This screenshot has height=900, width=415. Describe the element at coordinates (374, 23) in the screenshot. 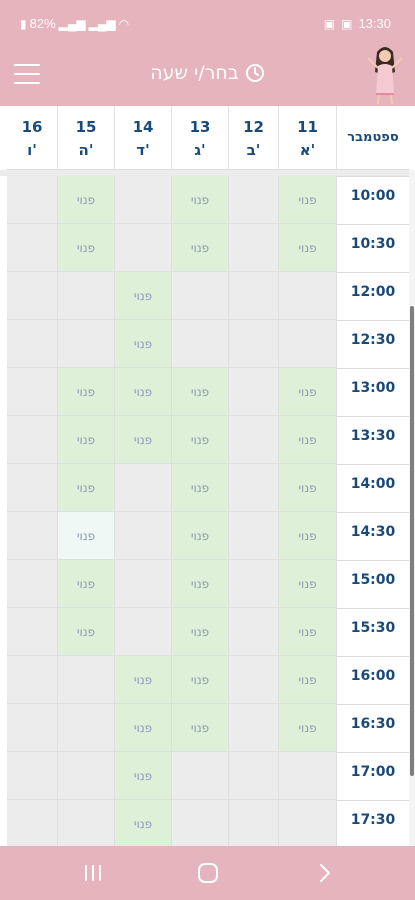

I see `status-clock: 13:30` at that location.